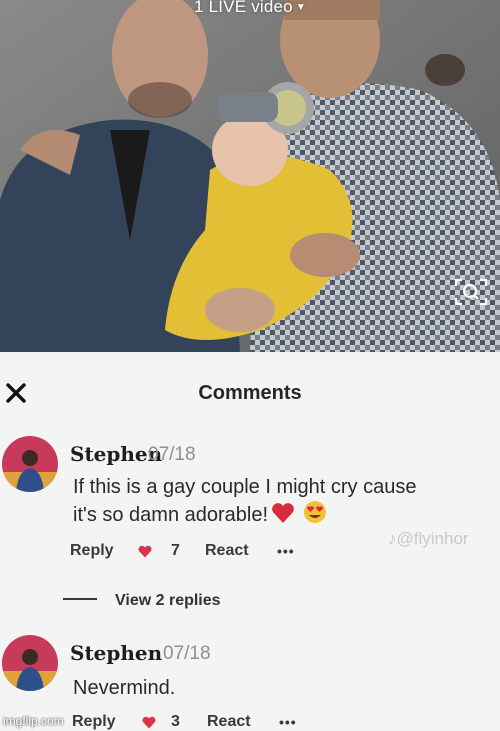  I want to click on view-replies-link: View 2 replies, so click(142, 601).